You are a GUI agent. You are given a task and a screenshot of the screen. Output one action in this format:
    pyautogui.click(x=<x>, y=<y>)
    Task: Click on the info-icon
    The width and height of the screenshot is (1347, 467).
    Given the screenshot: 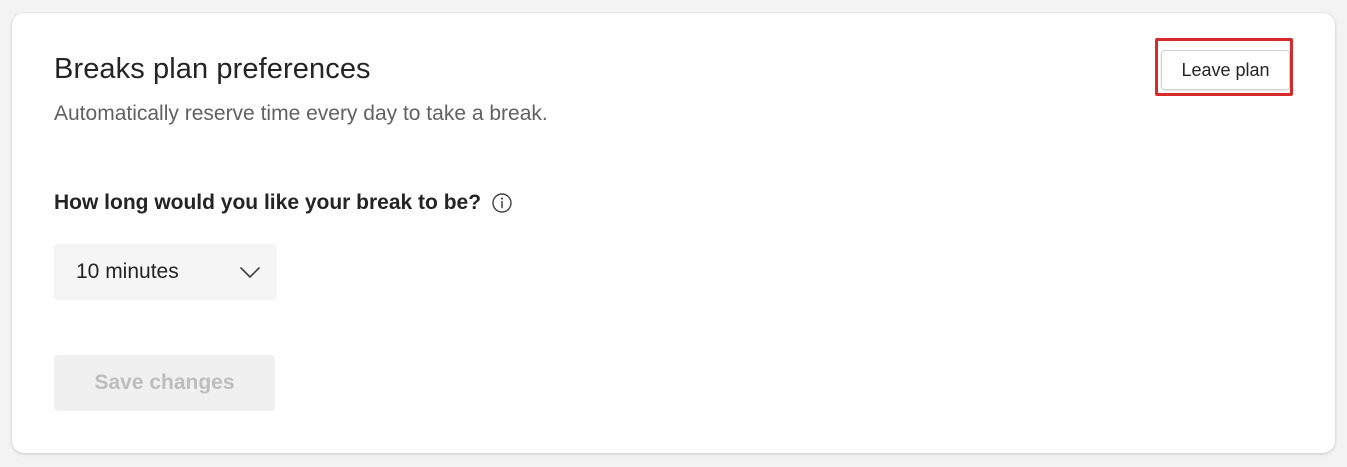 What is the action you would take?
    pyautogui.click(x=502, y=203)
    